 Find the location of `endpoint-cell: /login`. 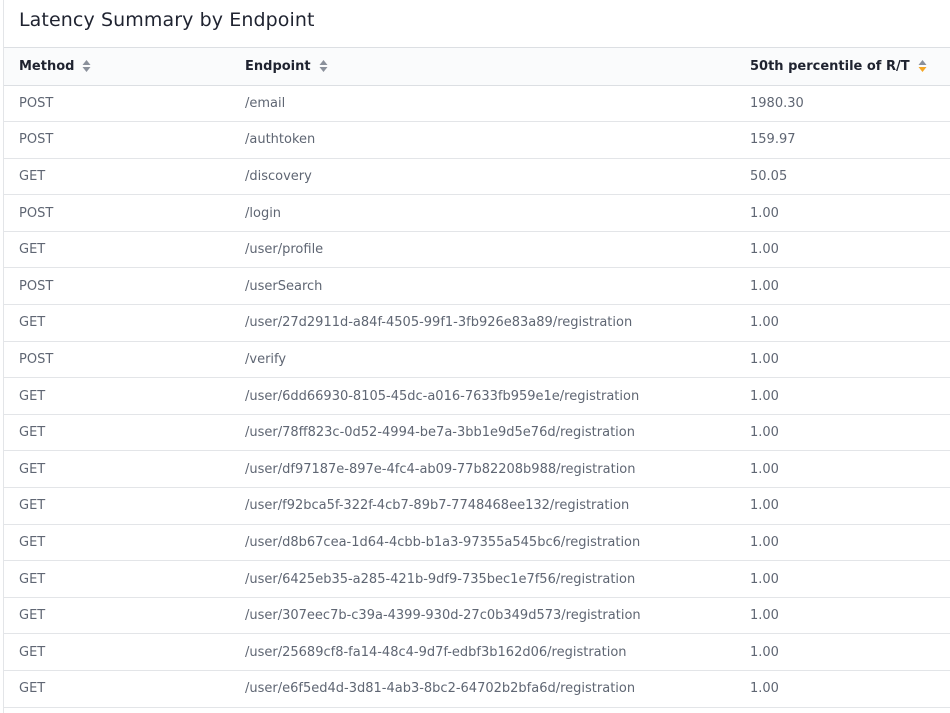

endpoint-cell: /login is located at coordinates (482, 213).